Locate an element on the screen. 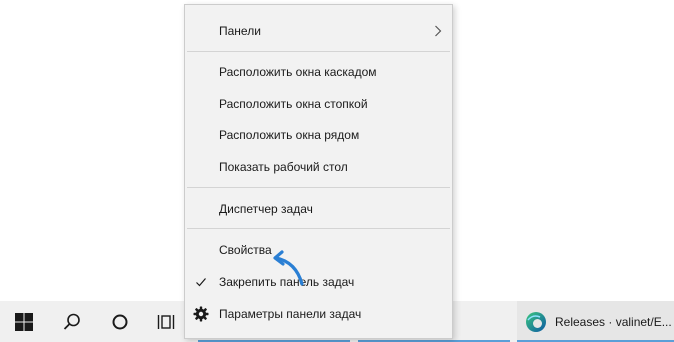  task-view-button is located at coordinates (166, 321).